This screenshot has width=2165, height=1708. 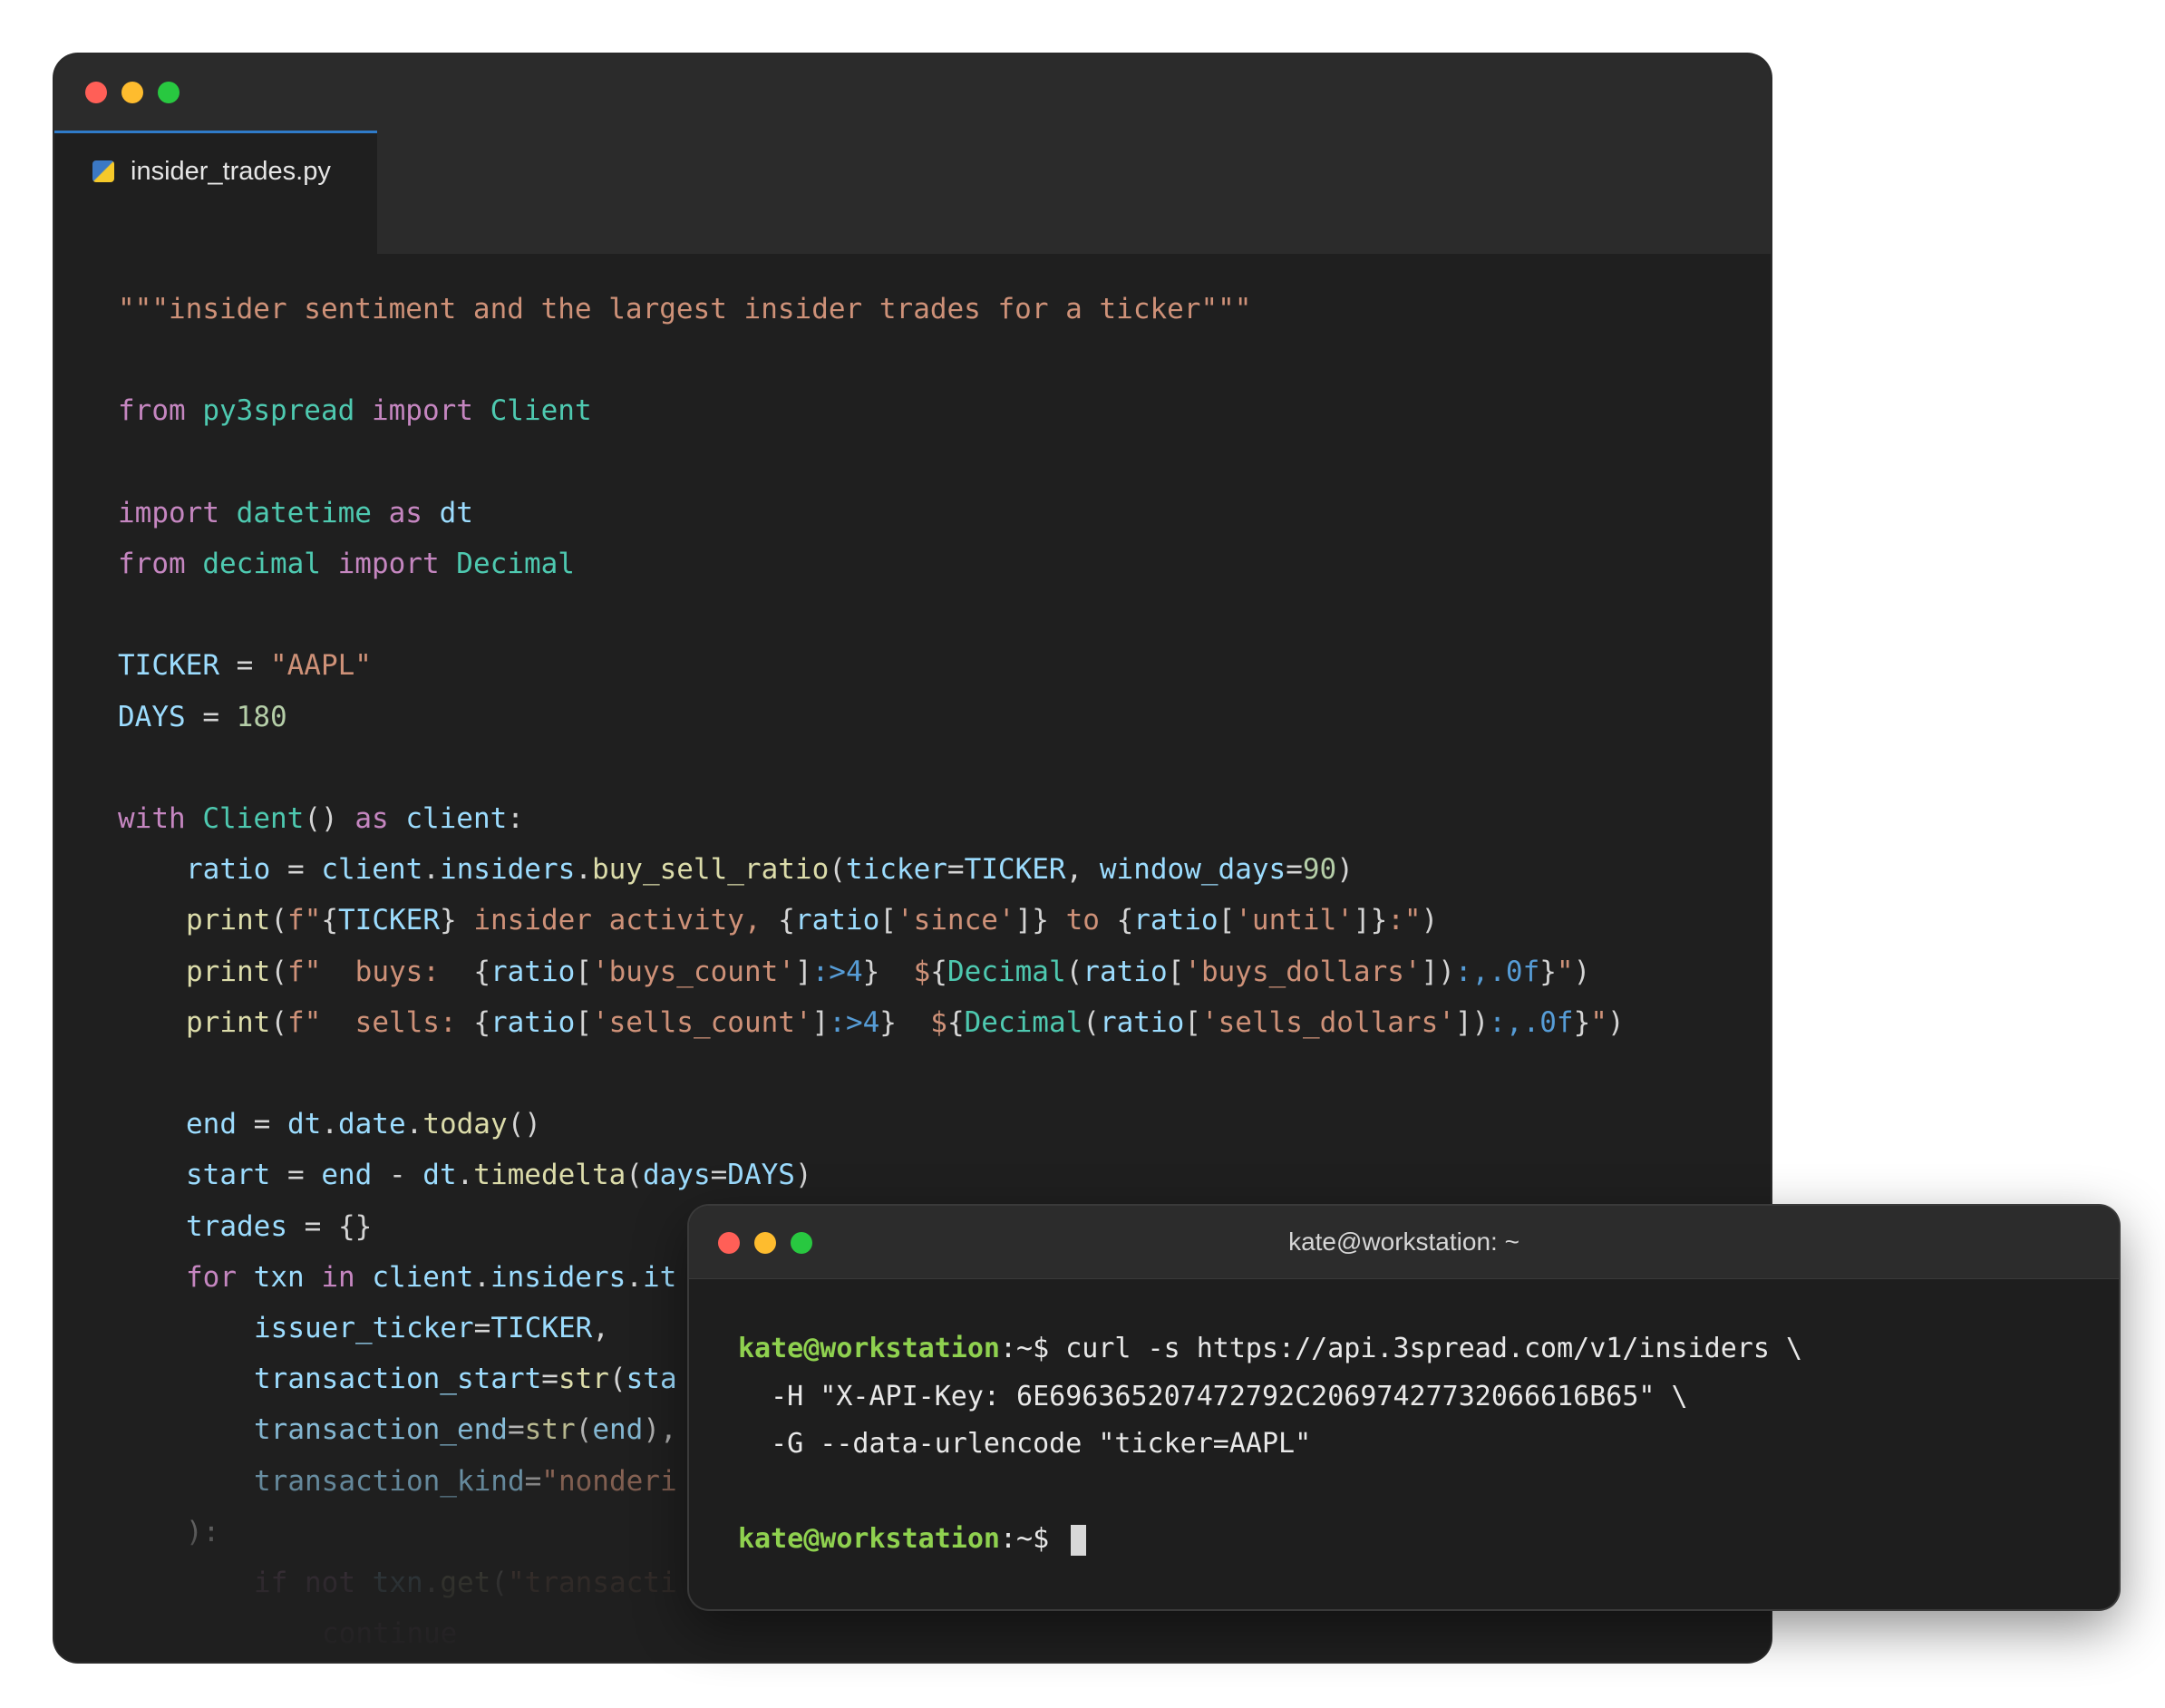 I want to click on code-token: 'sells_count', so click(x=701, y=1022).